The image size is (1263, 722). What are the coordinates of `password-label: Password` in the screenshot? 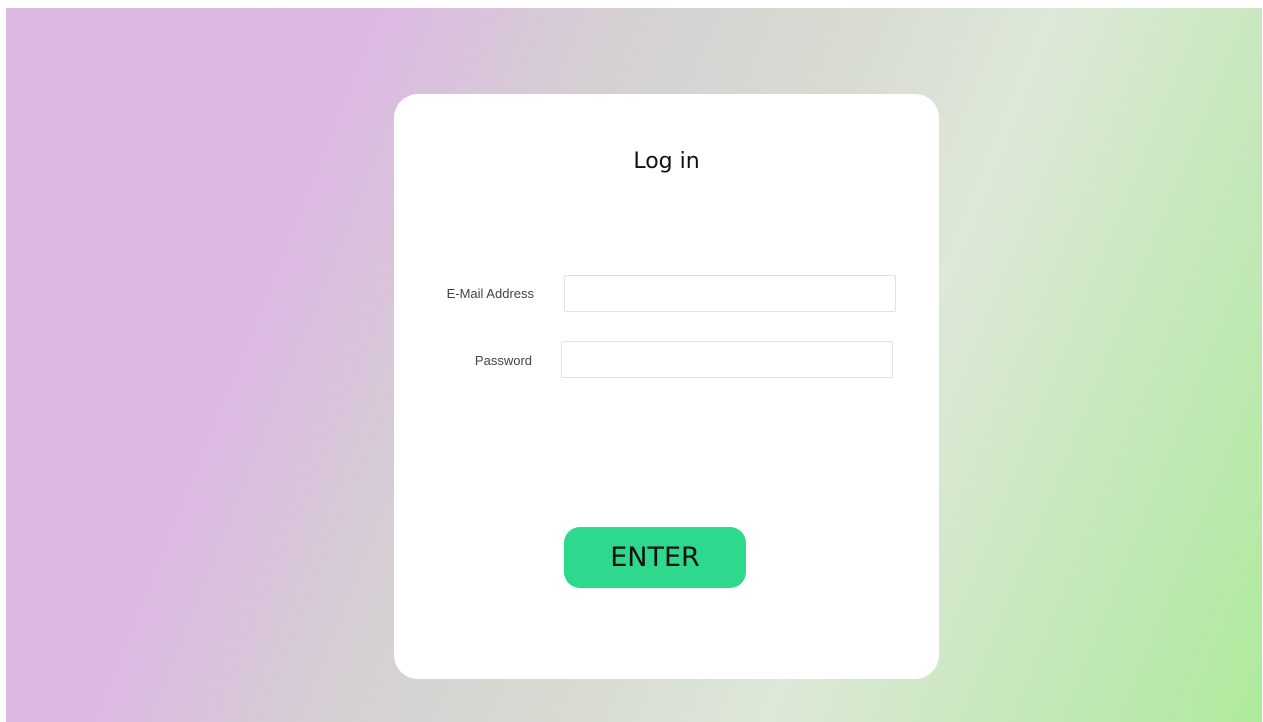 It's located at (503, 360).